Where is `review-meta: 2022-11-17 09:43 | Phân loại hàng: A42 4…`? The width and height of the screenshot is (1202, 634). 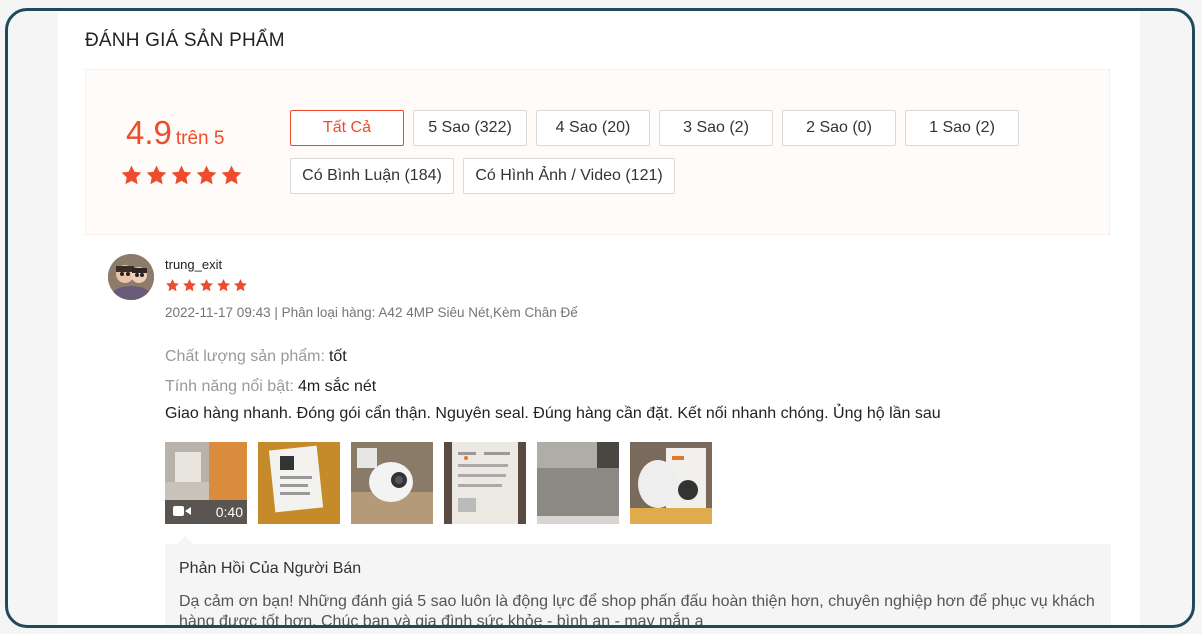 review-meta: 2022-11-17 09:43 | Phân loại hàng: A42 4… is located at coordinates (371, 312).